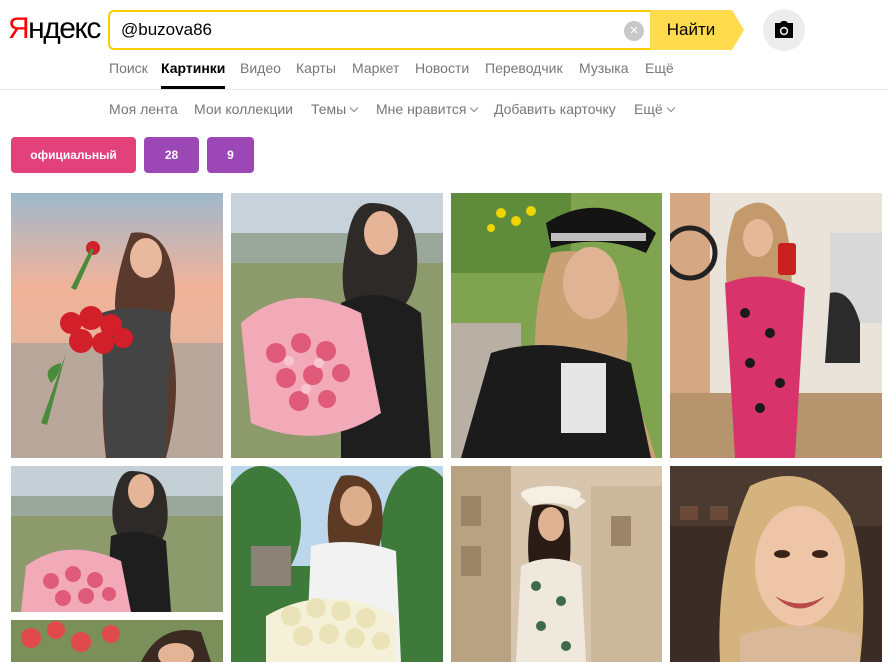 The height and width of the screenshot is (662, 888). I want to click on tab-search: Поиск, so click(128, 68).